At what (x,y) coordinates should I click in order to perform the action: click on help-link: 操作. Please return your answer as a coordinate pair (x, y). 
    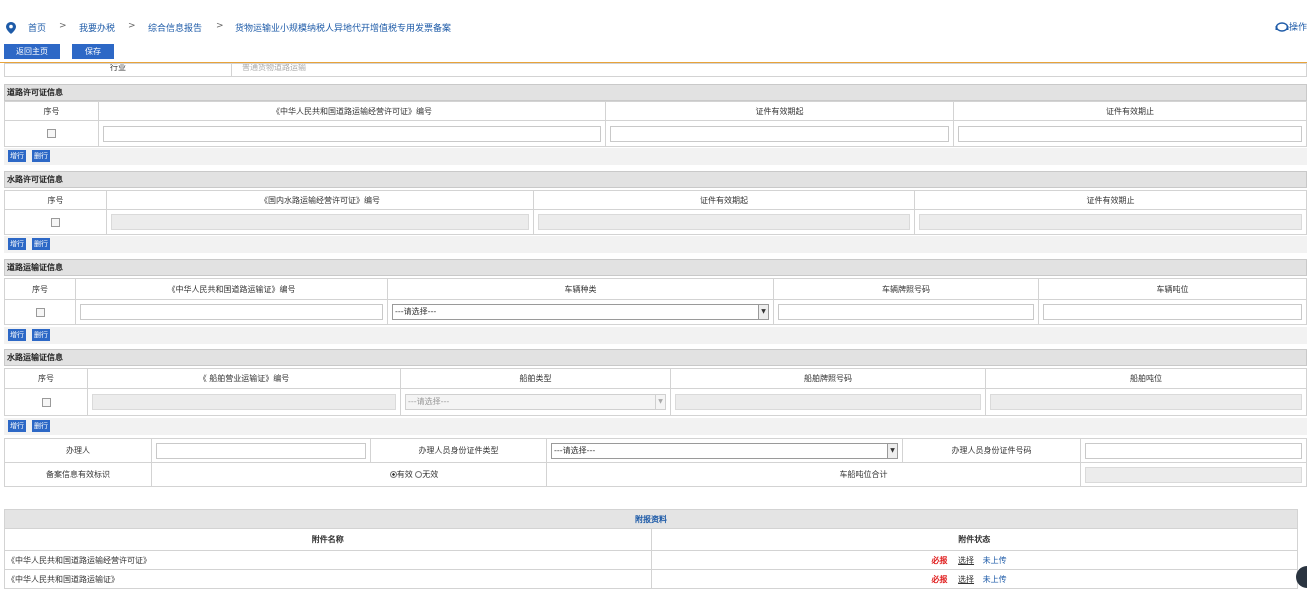
    Looking at the image, I should click on (1291, 26).